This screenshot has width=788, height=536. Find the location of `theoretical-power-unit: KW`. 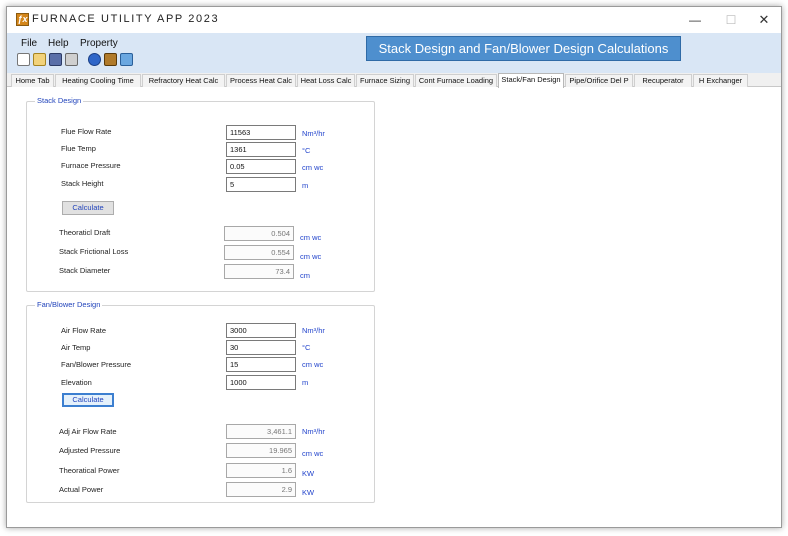

theoretical-power-unit: KW is located at coordinates (308, 473).